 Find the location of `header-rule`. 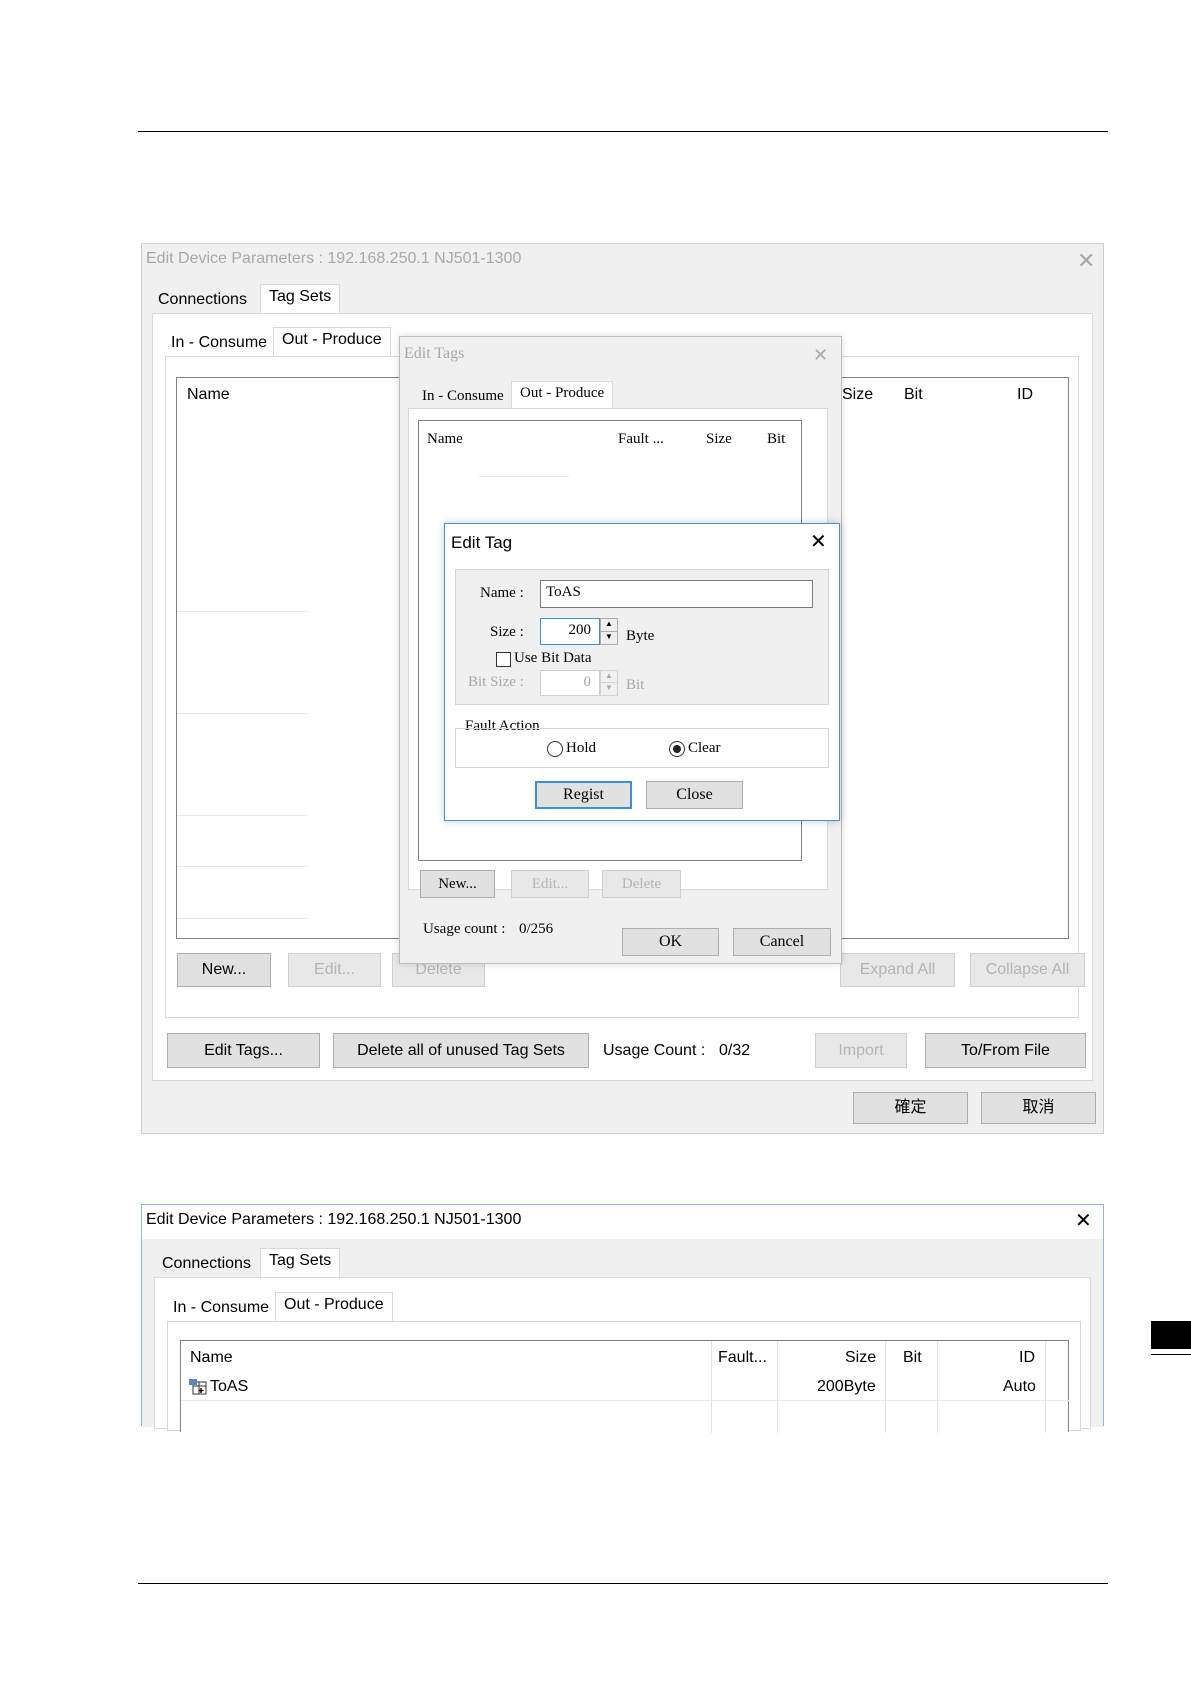

header-rule is located at coordinates (623, 131).